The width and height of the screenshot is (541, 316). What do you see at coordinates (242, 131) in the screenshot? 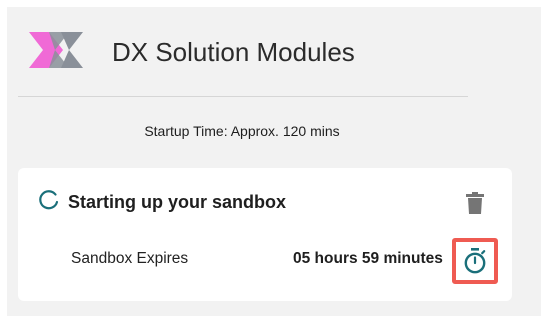
I see `startup-time-text: Startup Time: Approx. 120 mins` at bounding box center [242, 131].